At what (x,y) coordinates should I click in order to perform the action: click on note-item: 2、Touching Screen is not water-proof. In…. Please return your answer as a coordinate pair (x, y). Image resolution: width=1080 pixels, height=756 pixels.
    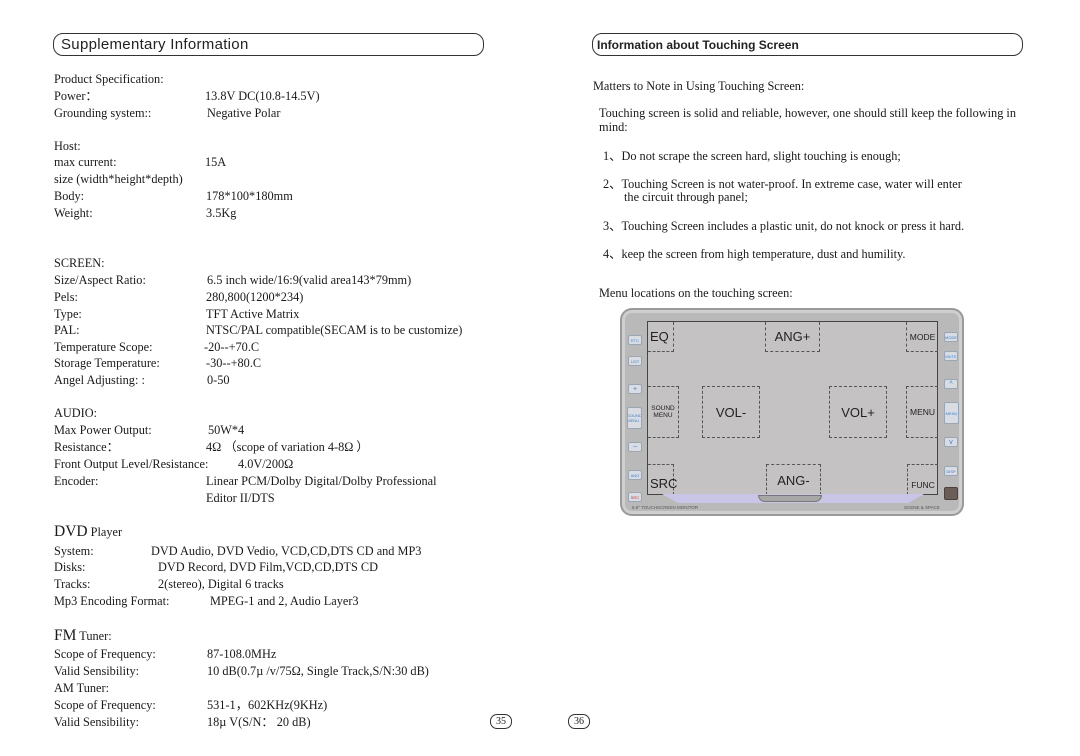
    Looking at the image, I should click on (782, 184).